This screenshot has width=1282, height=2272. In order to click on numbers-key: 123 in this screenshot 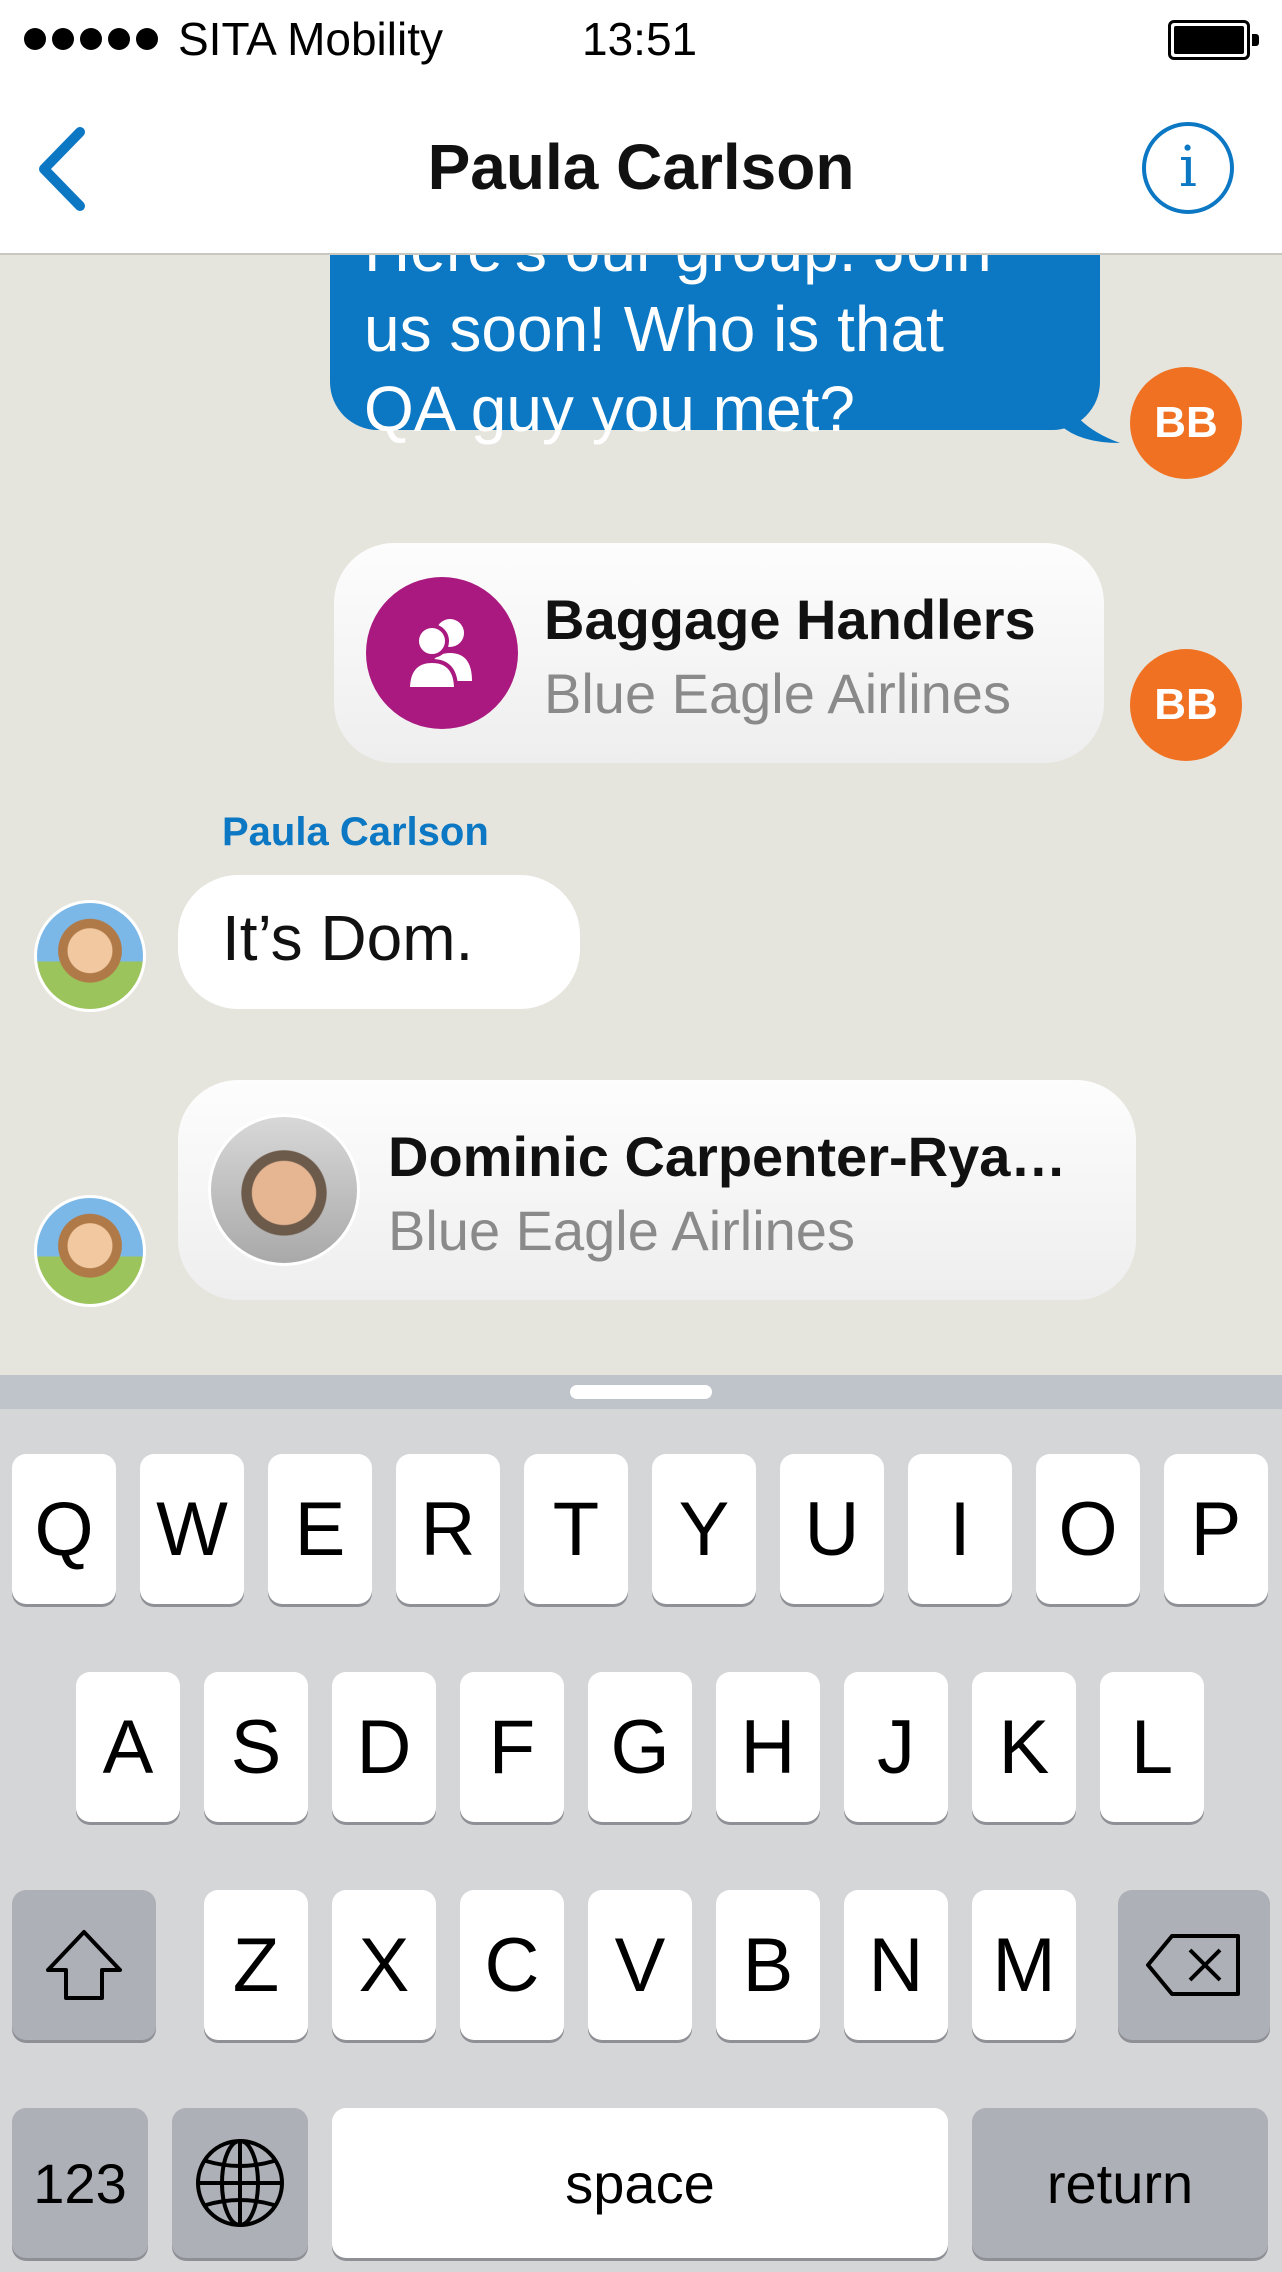, I will do `click(80, 2183)`.